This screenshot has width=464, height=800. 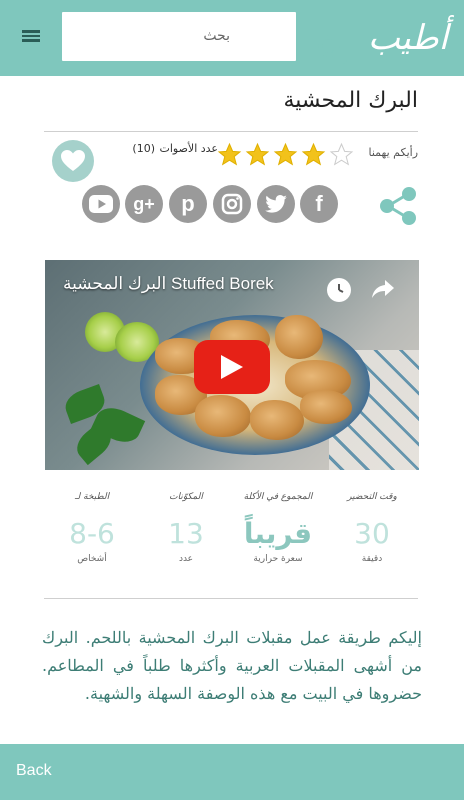 What do you see at coordinates (372, 497) in the screenshot?
I see `stat-label: وقت التحضير` at bounding box center [372, 497].